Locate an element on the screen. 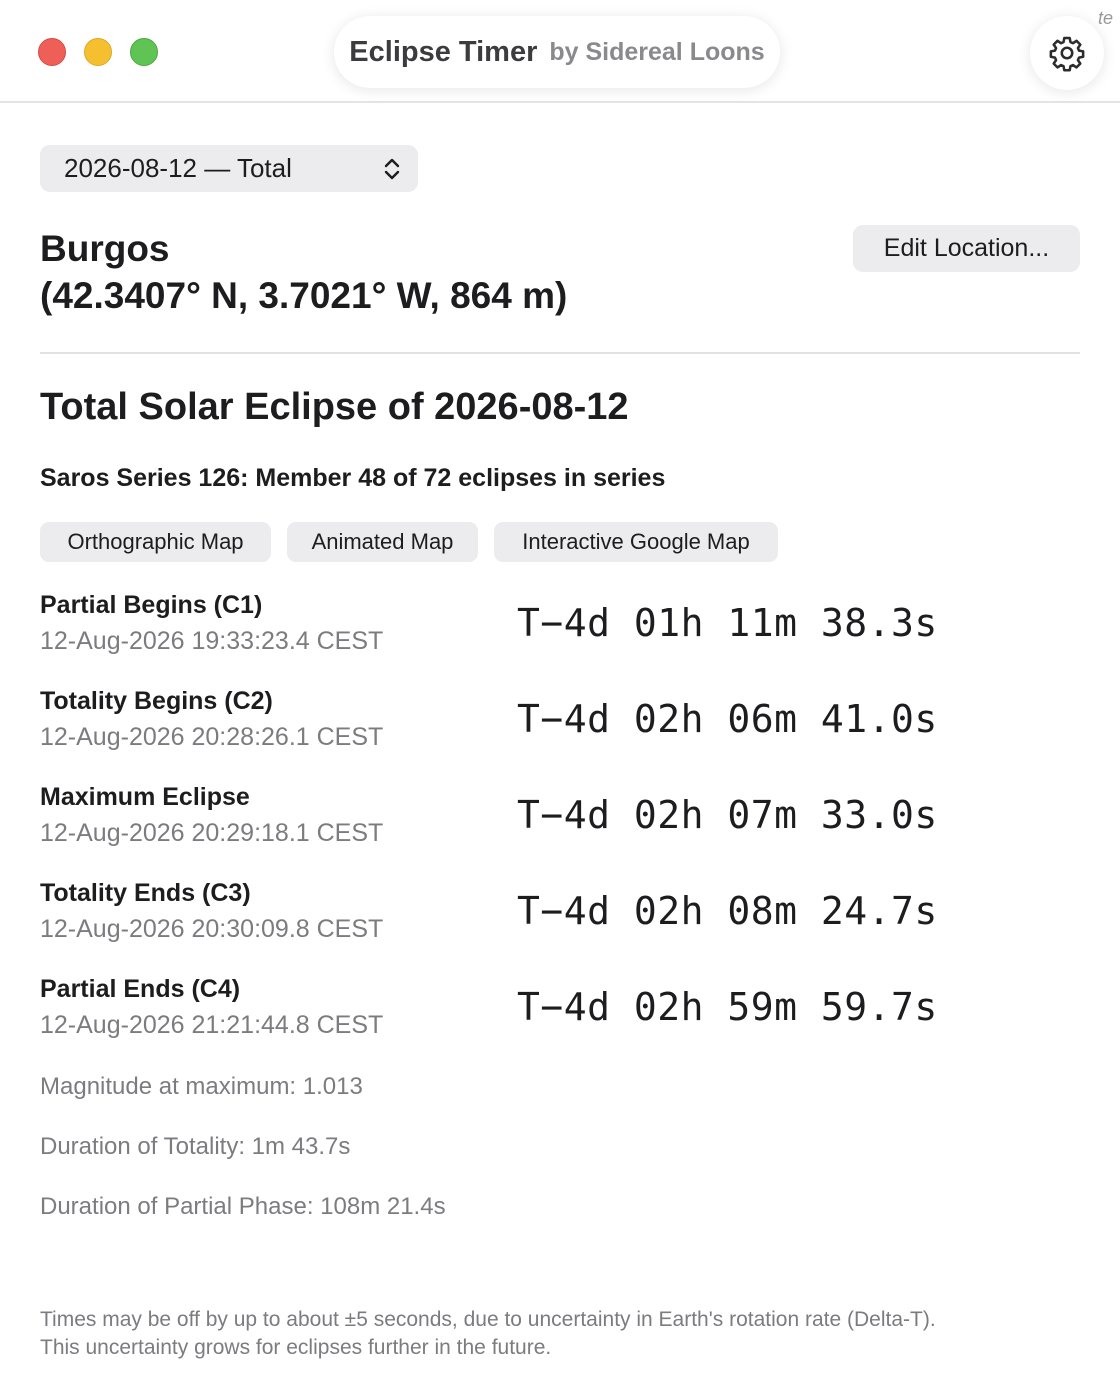  gear-icon is located at coordinates (1067, 54).